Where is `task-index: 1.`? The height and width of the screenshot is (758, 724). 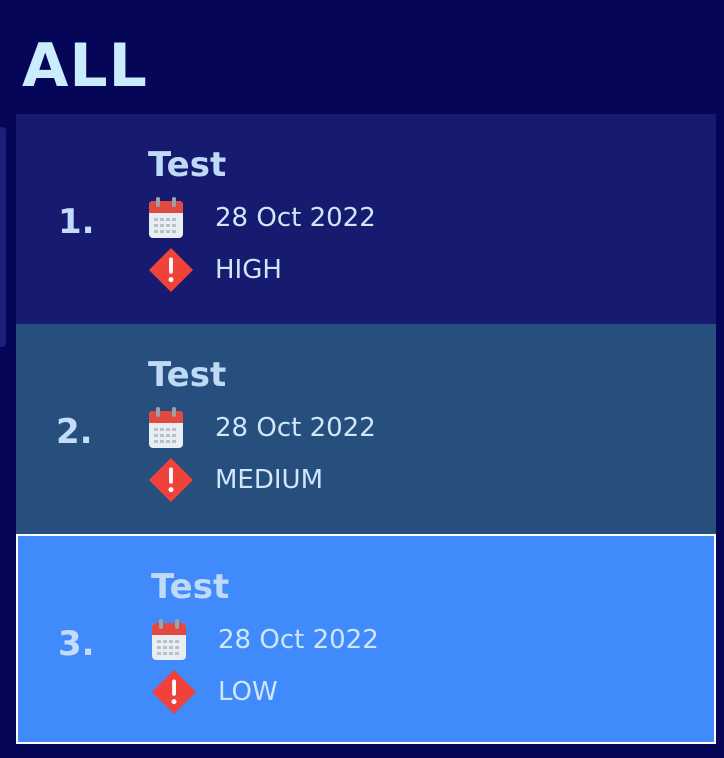 task-index: 1. is located at coordinates (76, 222).